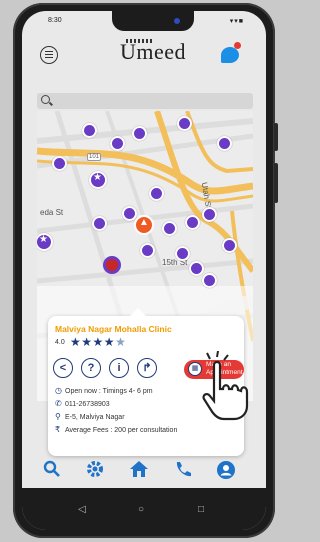  I want to click on share-icon: <, so click(63, 368).